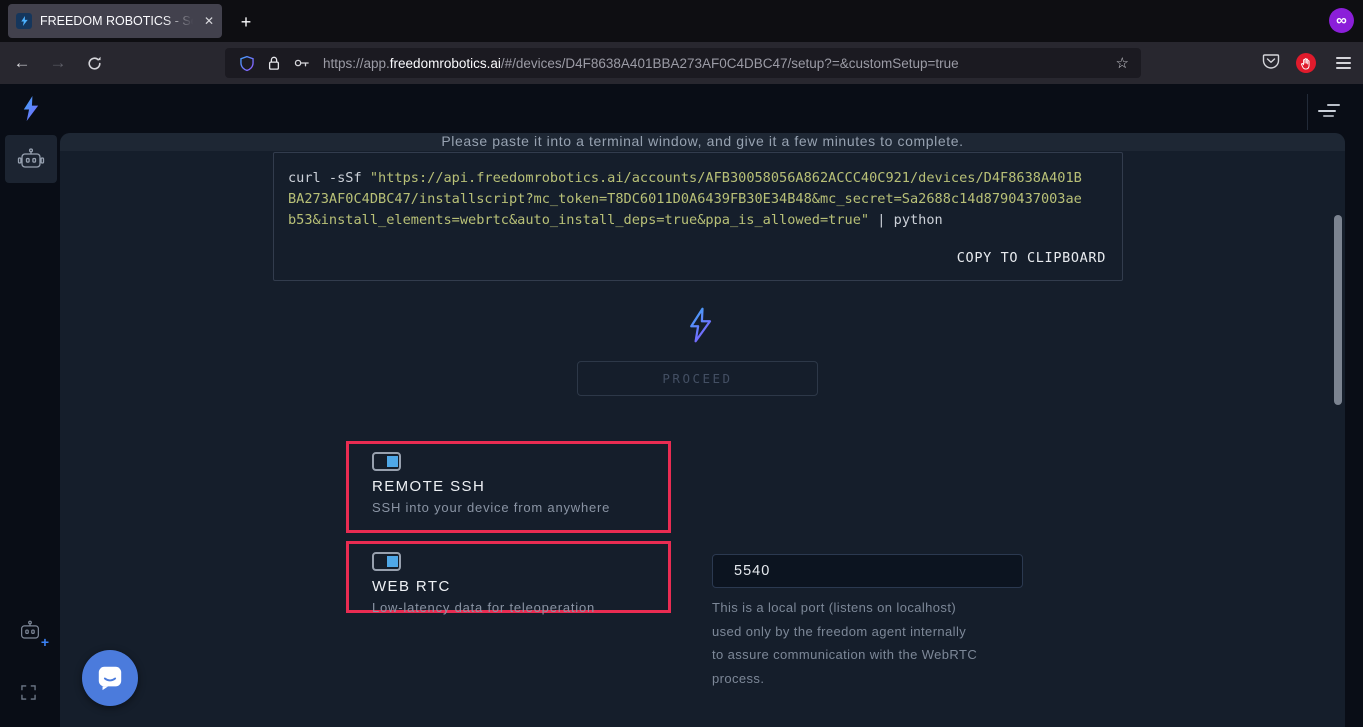  What do you see at coordinates (209, 21) in the screenshot?
I see `tab-close-icon: ✕` at bounding box center [209, 21].